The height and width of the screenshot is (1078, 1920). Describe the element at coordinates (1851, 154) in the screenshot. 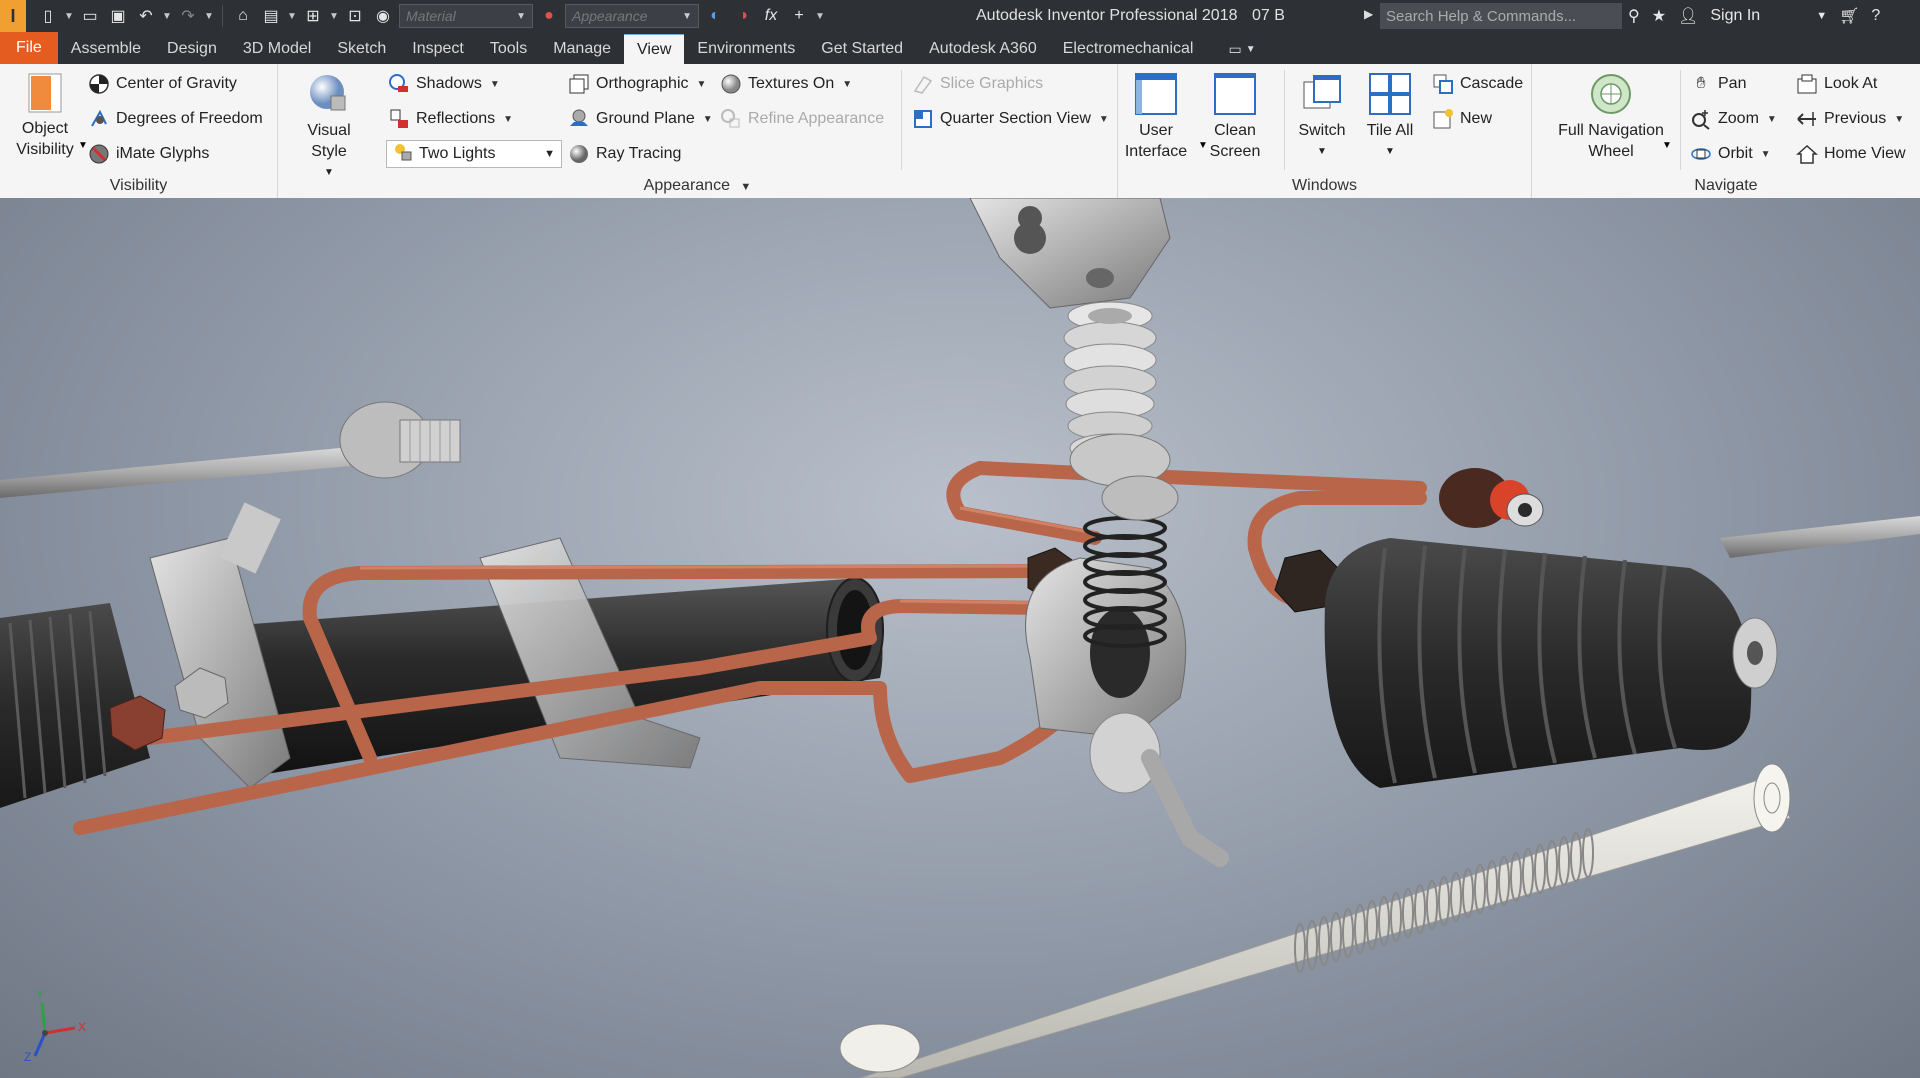

I see `home-view-button: Home View` at that location.